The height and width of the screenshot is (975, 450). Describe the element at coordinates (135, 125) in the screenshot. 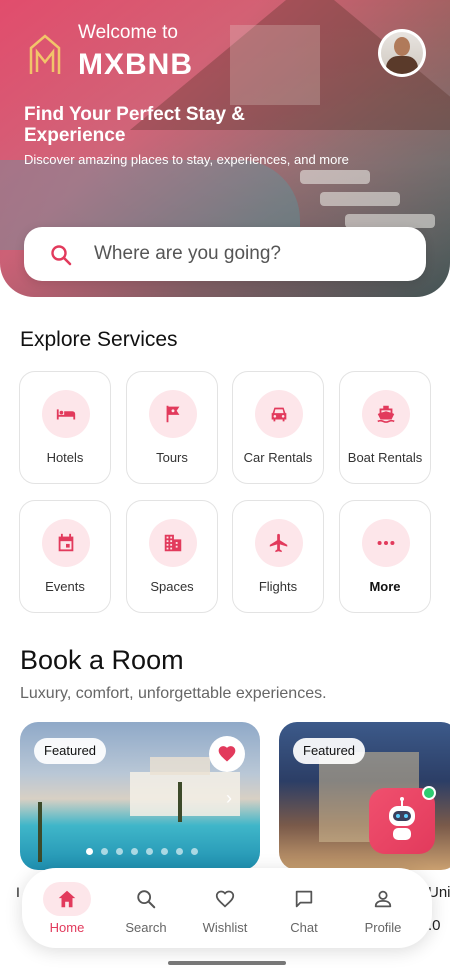

I see `hero-title: Find Your Perfect Stay & Experience` at that location.